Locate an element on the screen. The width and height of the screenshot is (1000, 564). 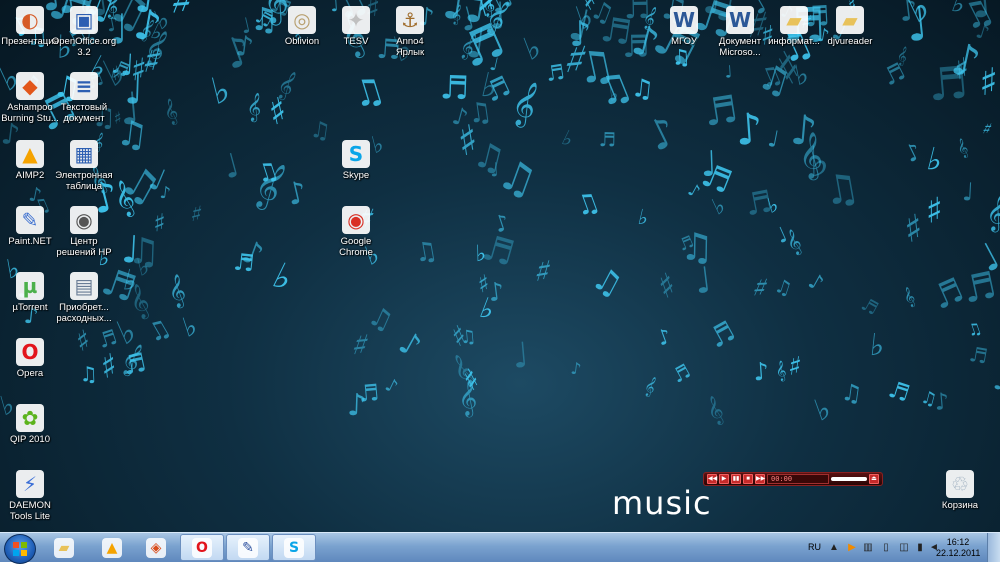
hp-solution-center-icon: ◉ is located at coordinates (84, 220).